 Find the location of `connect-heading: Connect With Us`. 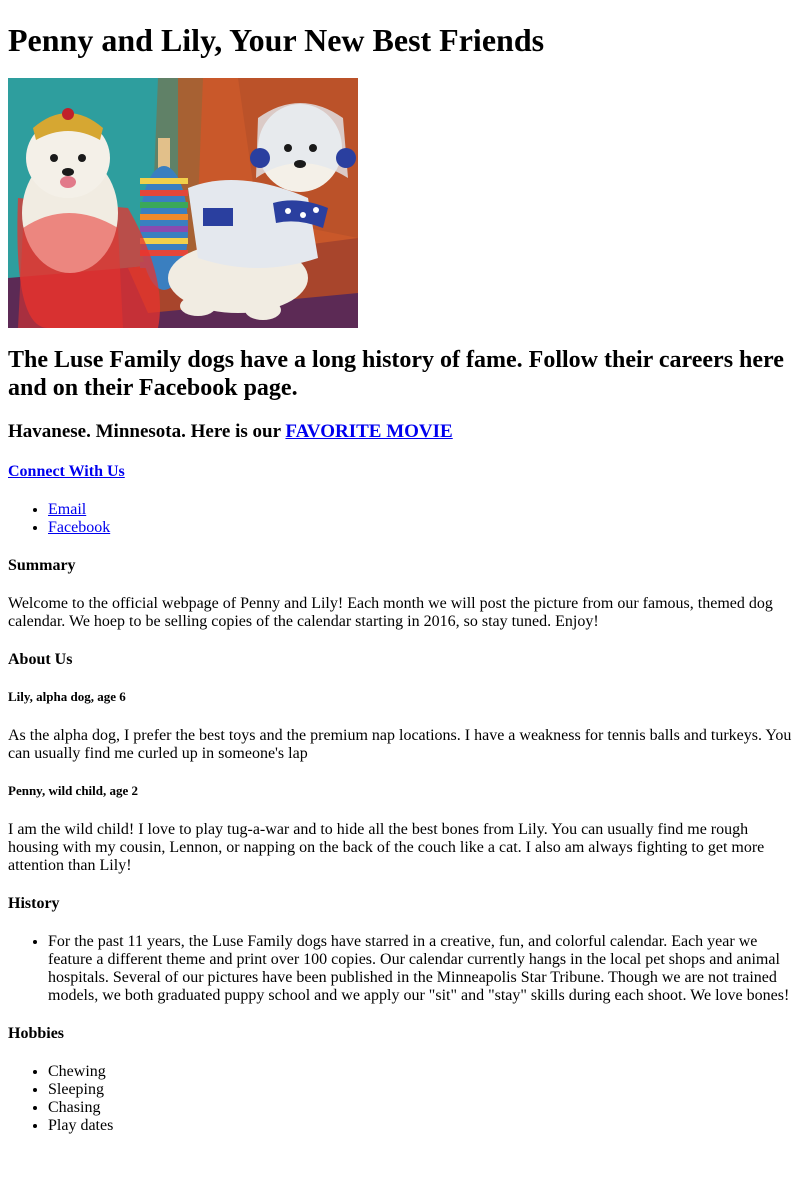

connect-heading: Connect With Us is located at coordinates (400, 472).